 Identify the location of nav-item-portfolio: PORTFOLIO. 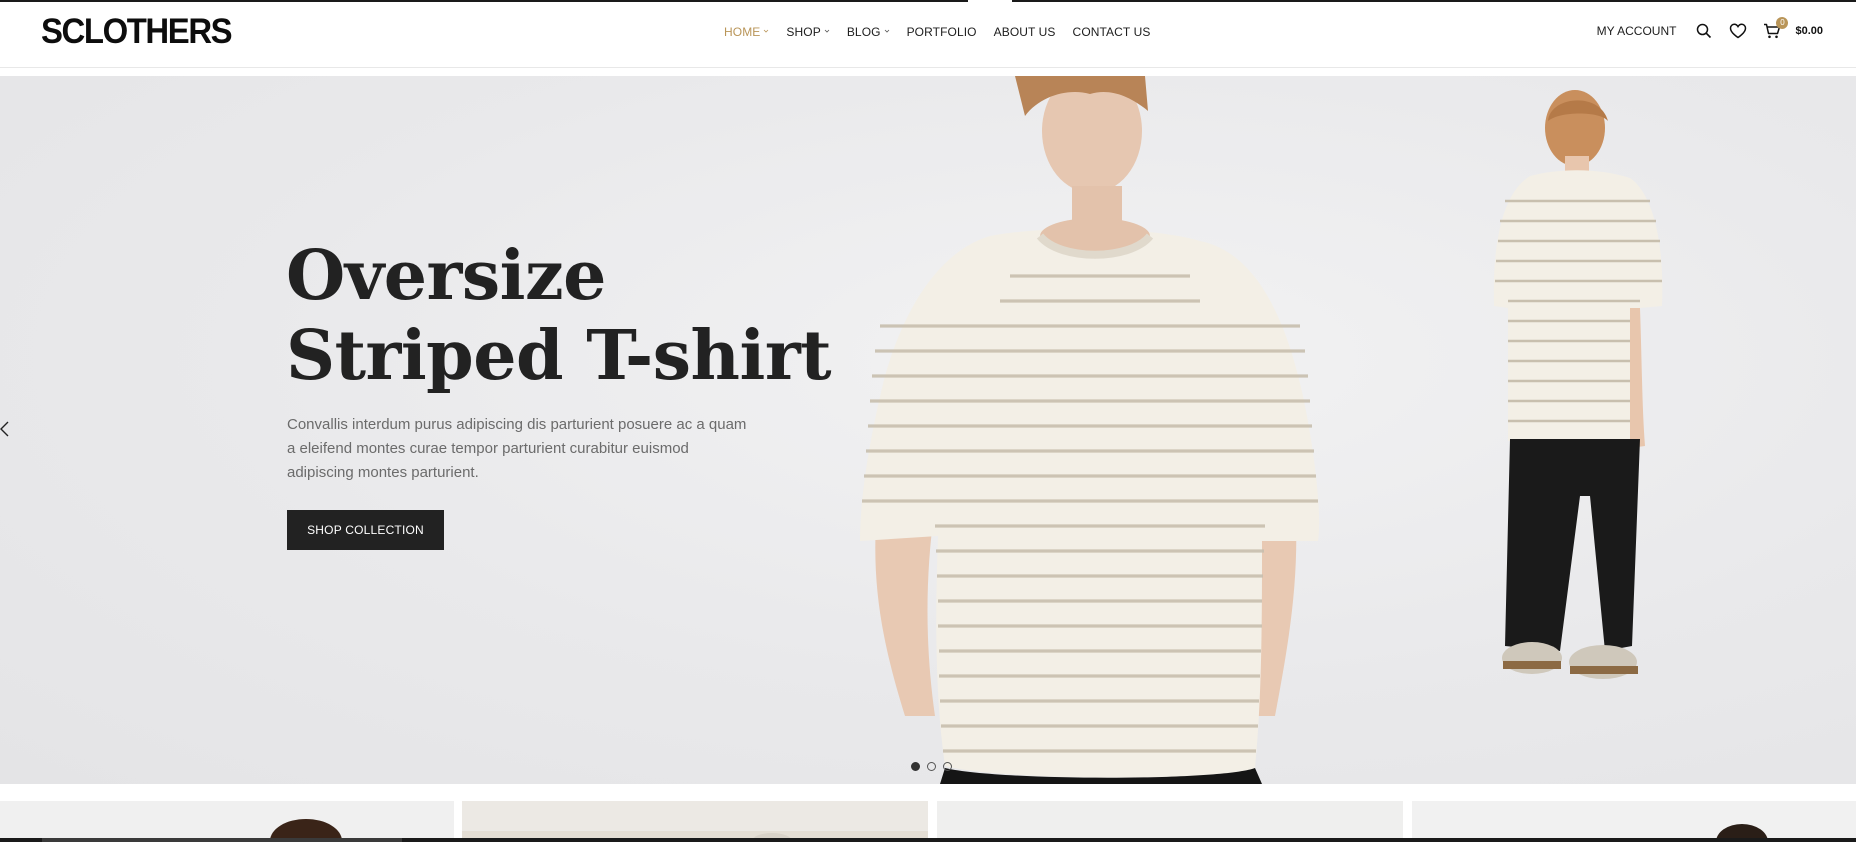
(942, 32).